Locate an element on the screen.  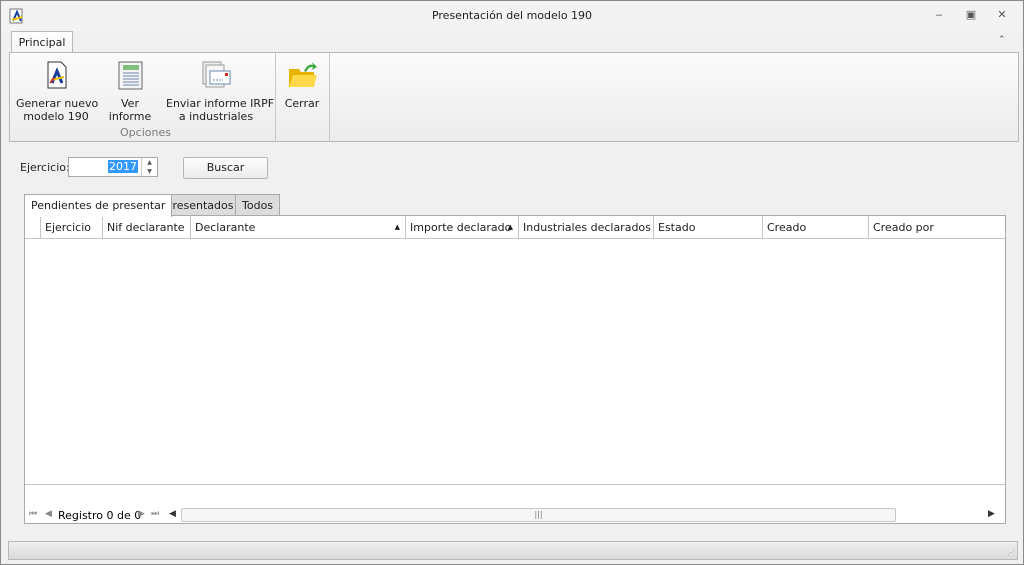
folder-exit-icon is located at coordinates (303, 74).